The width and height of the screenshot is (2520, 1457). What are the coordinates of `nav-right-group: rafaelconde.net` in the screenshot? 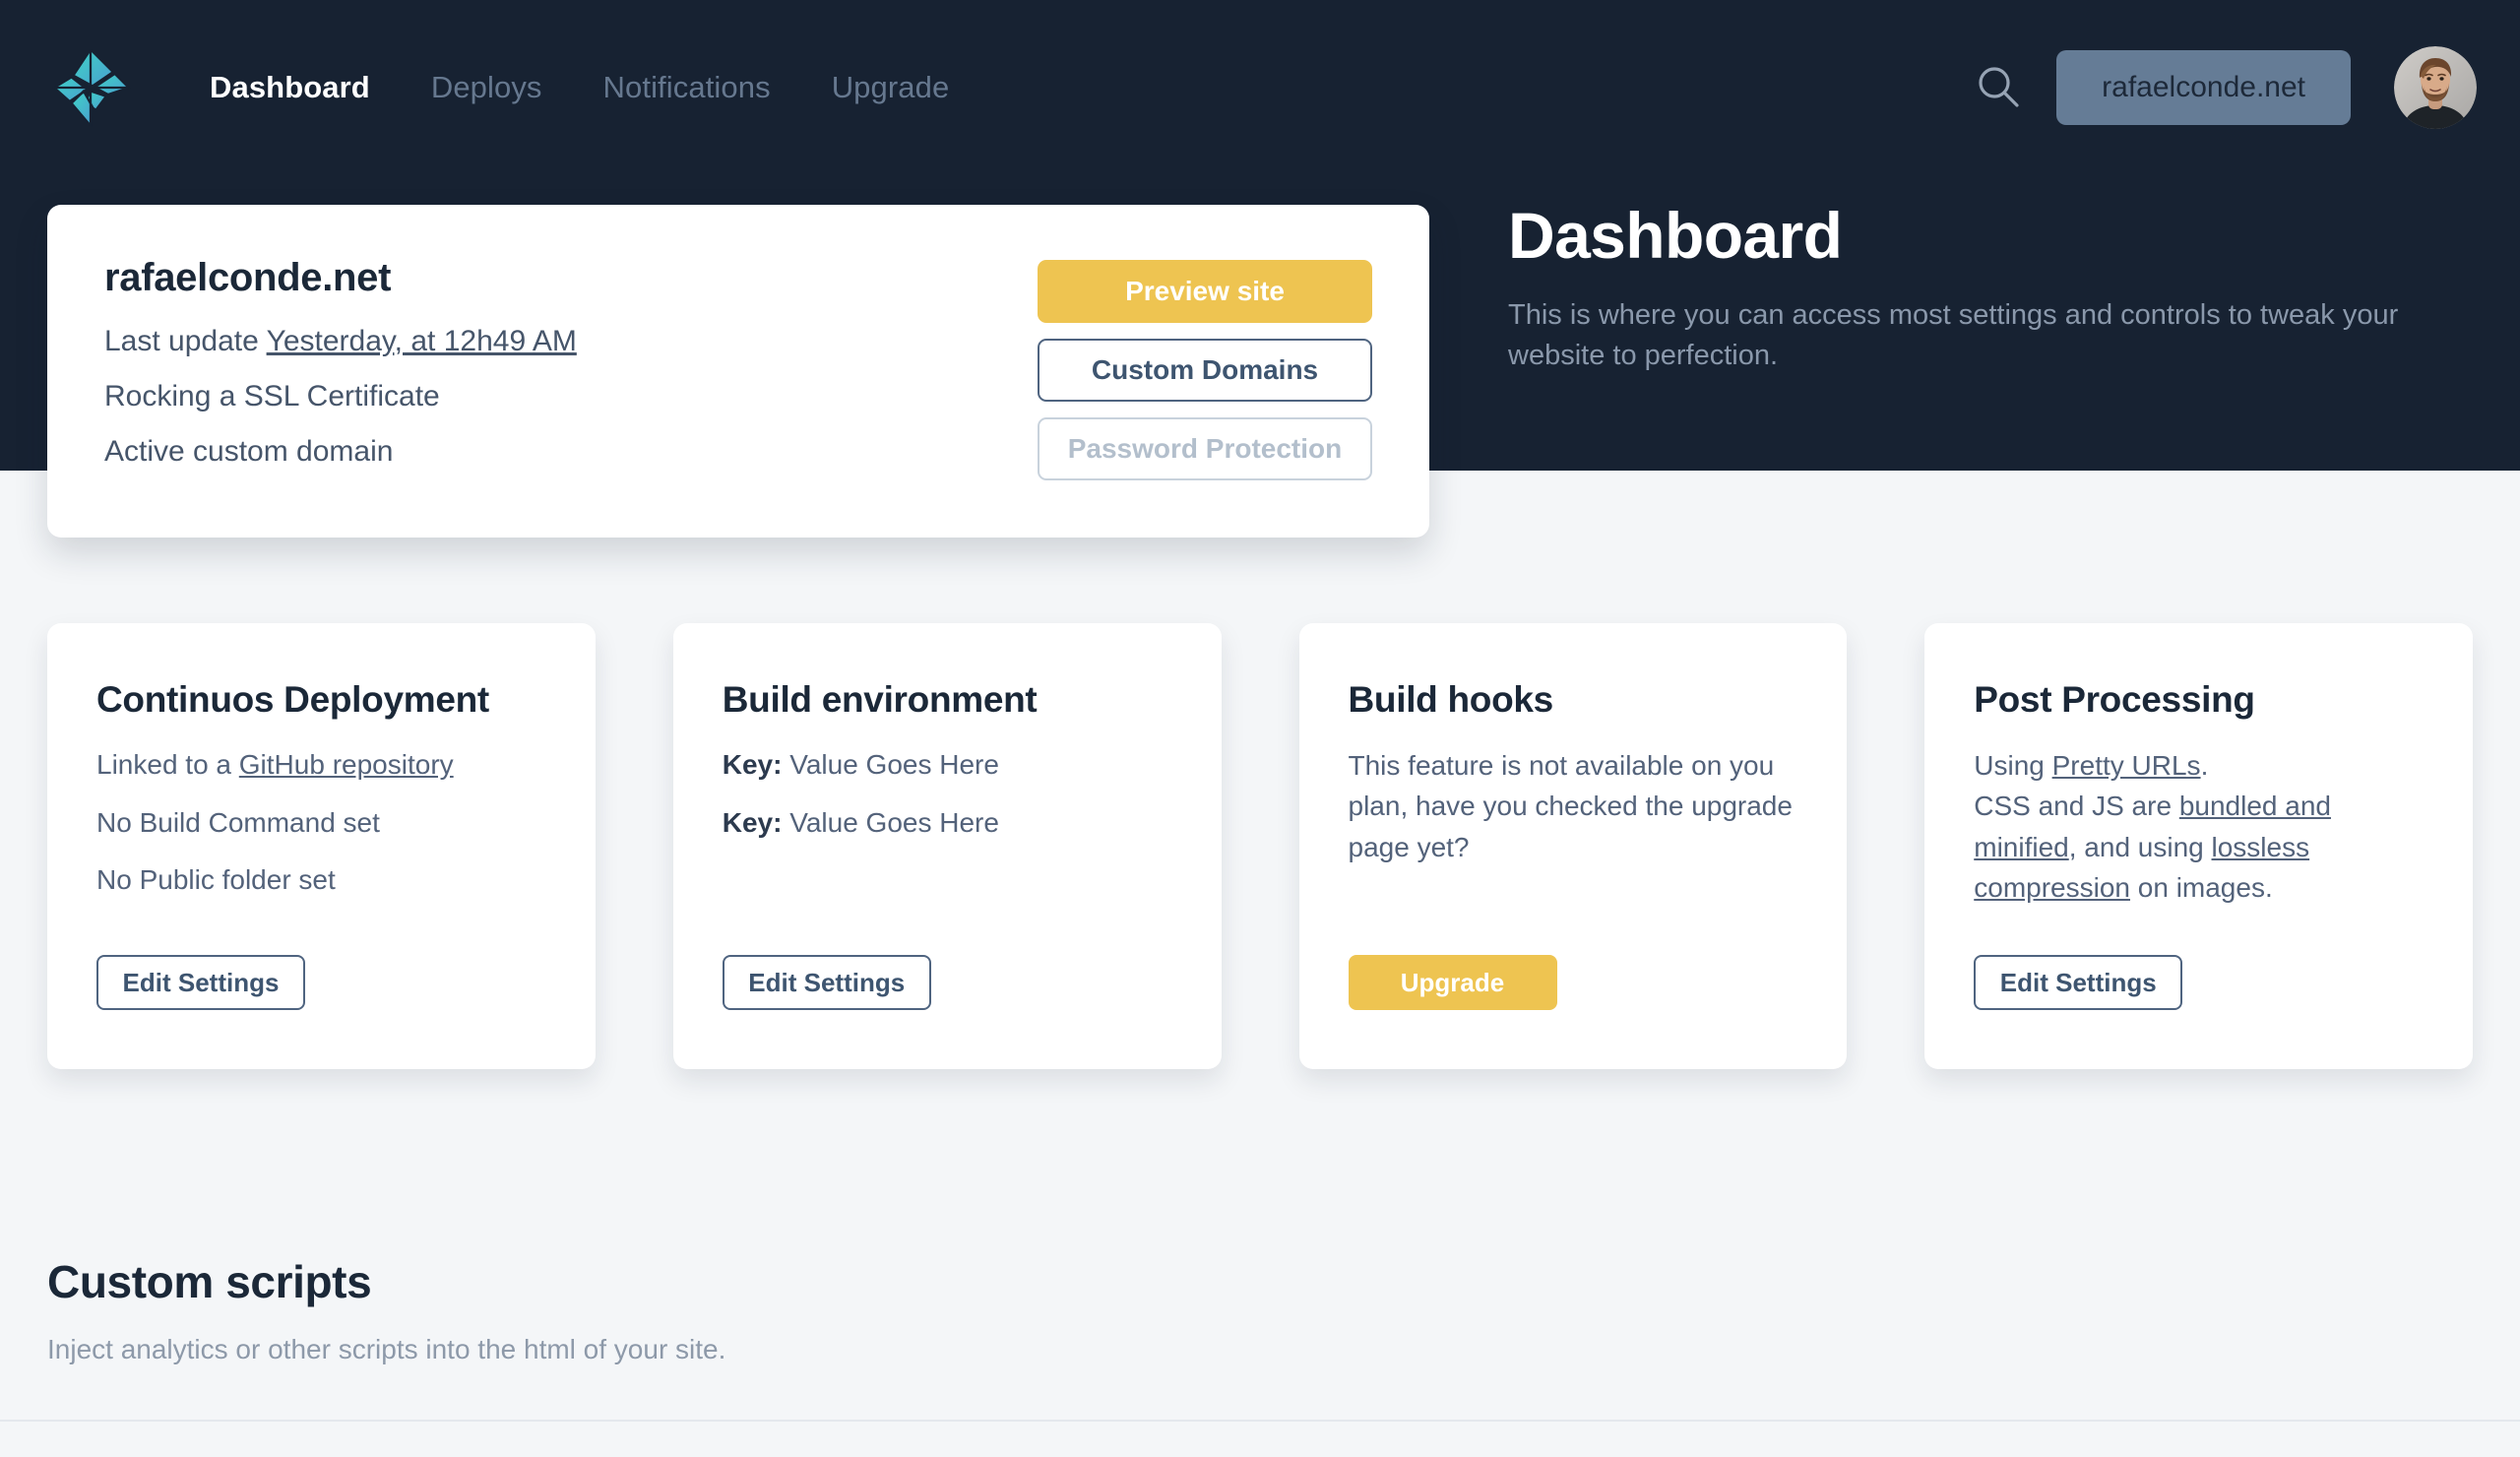 It's located at (2220, 87).